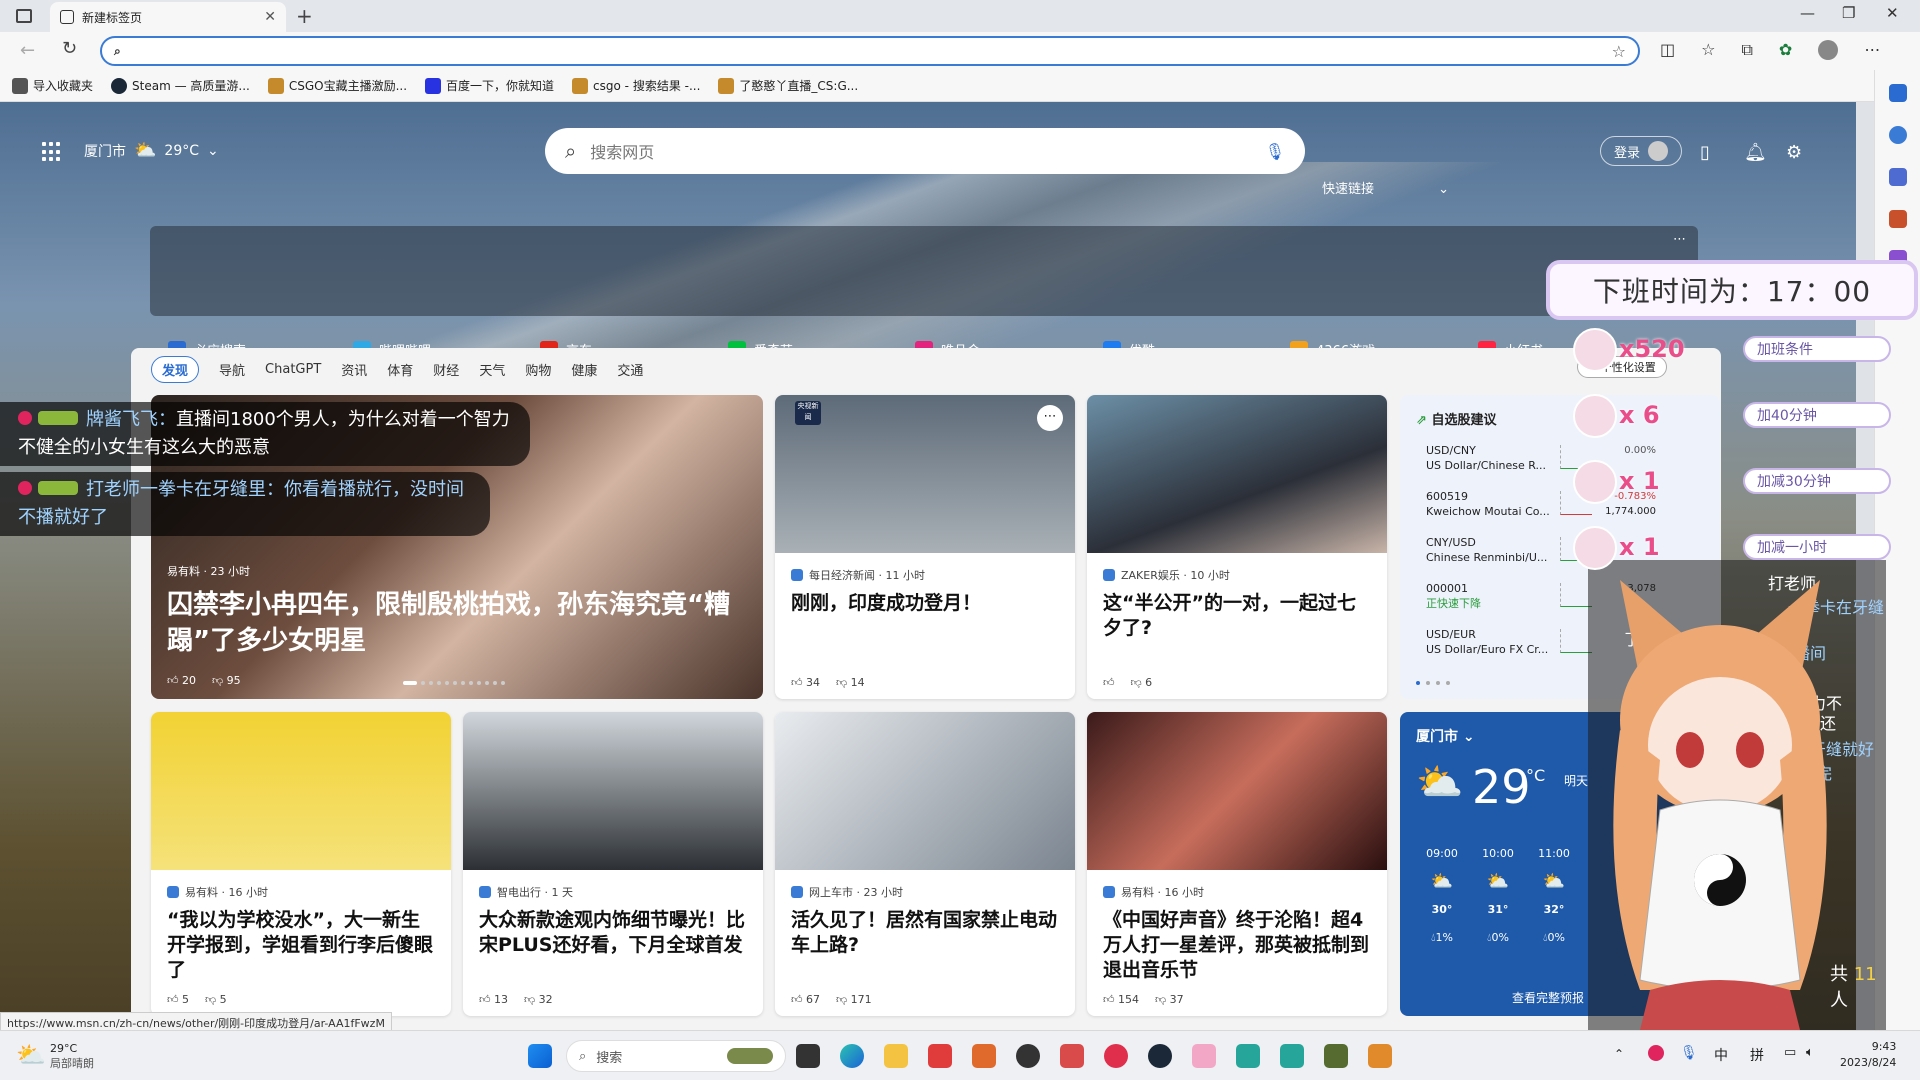 Image resolution: width=1920 pixels, height=1080 pixels. I want to click on tab-actions-icon, so click(24, 16).